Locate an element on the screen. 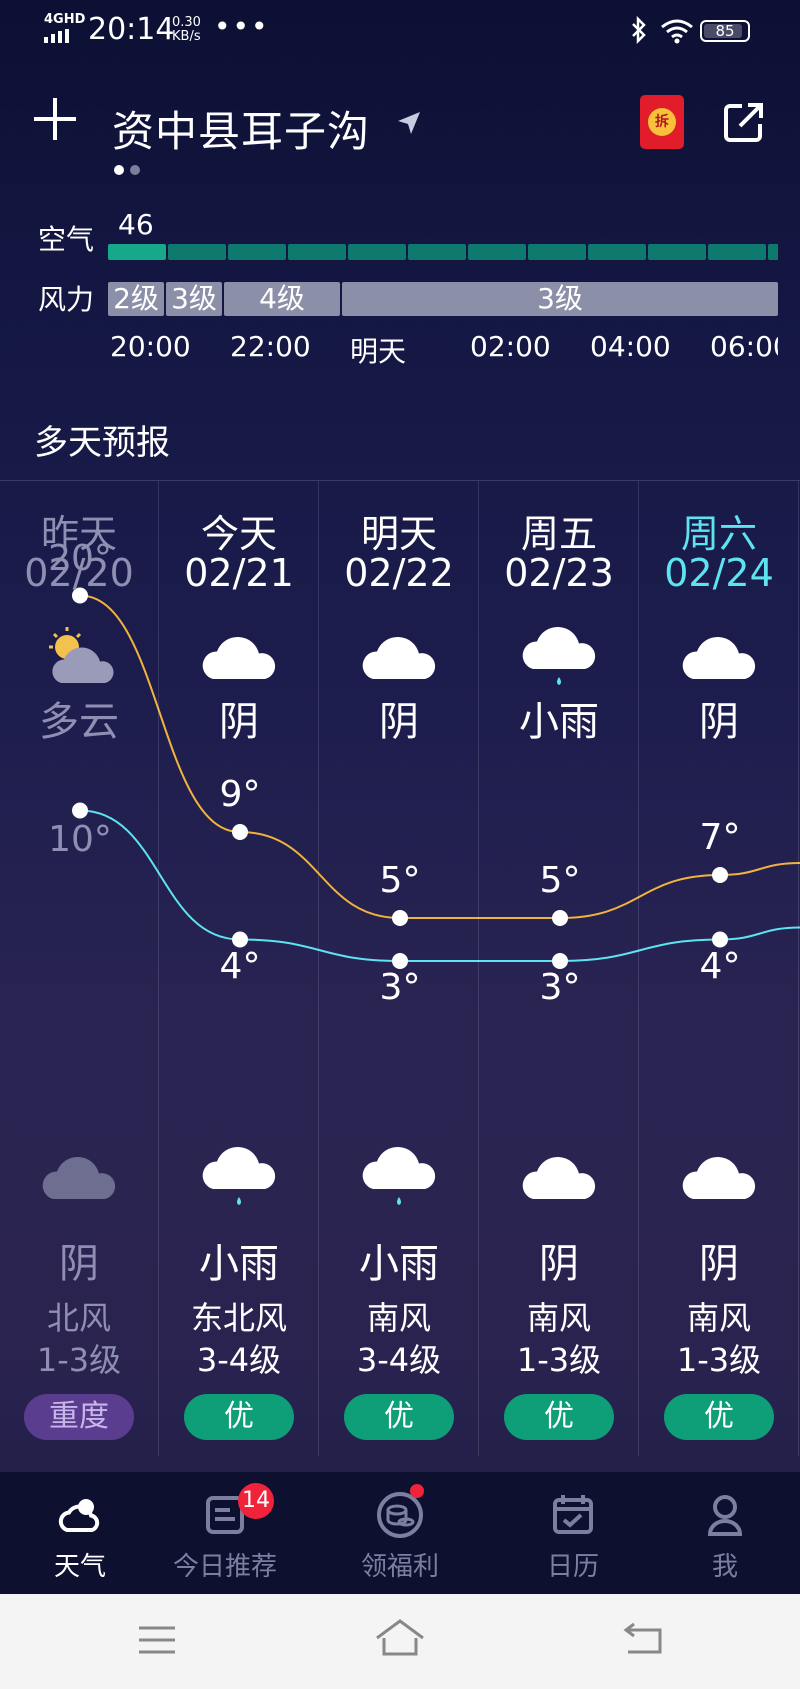  hour-label: 06:00 is located at coordinates (744, 346).